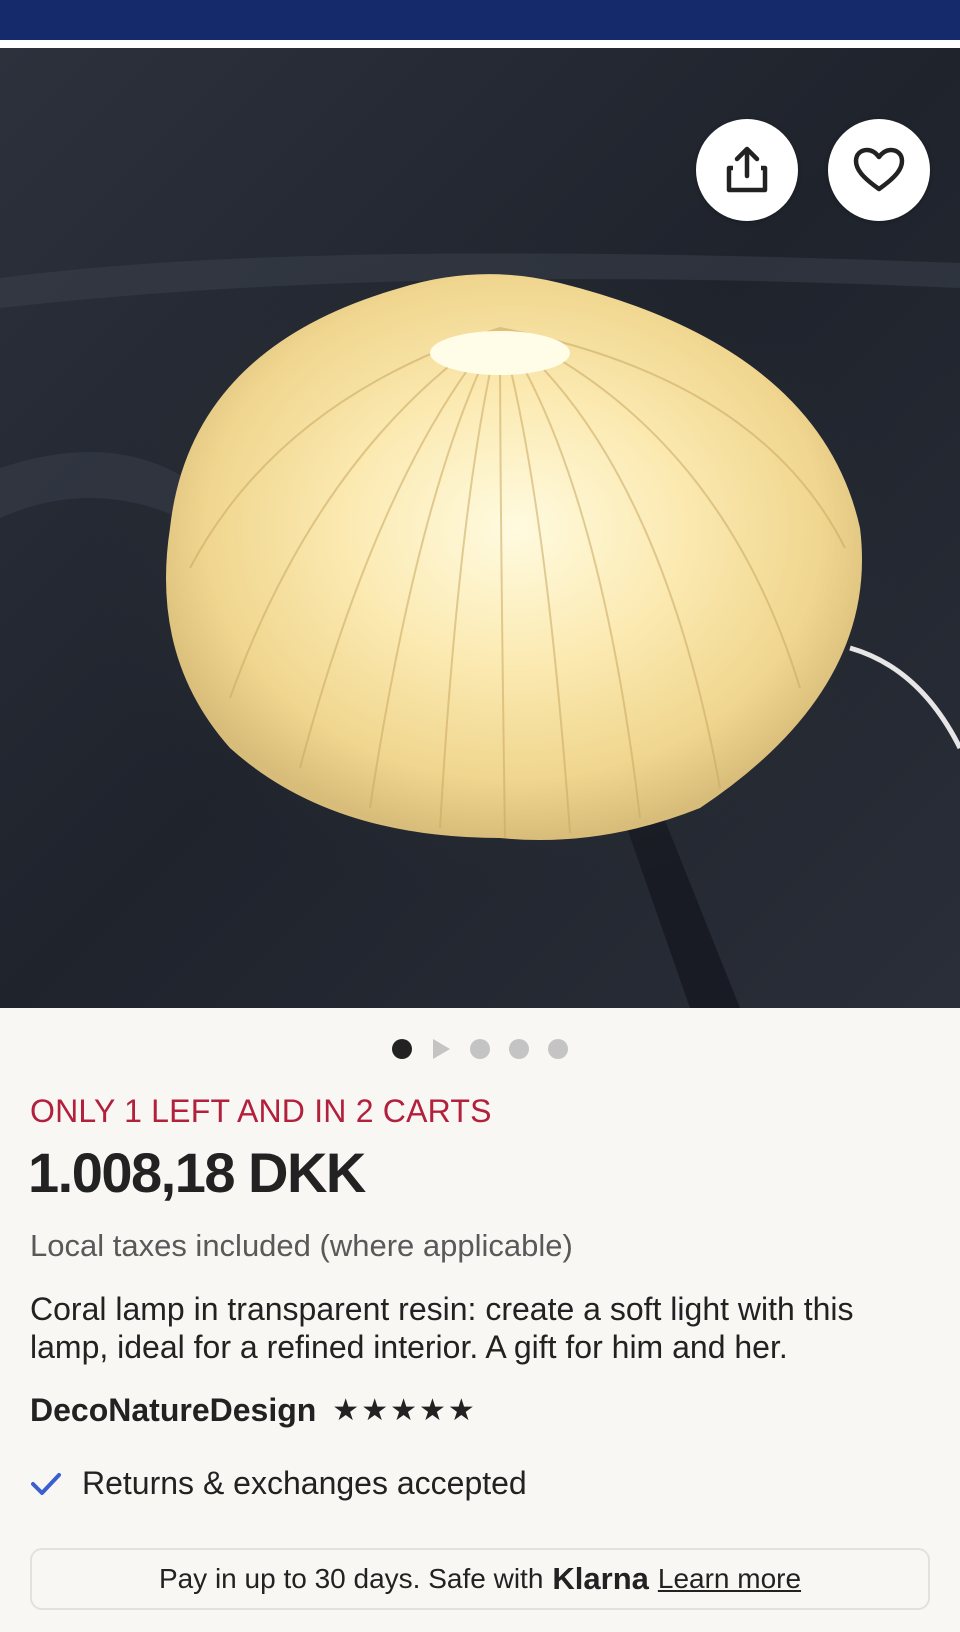 This screenshot has height=1632, width=960. I want to click on shop-info: DecoNatureDesign ★★★★★, so click(253, 1410).